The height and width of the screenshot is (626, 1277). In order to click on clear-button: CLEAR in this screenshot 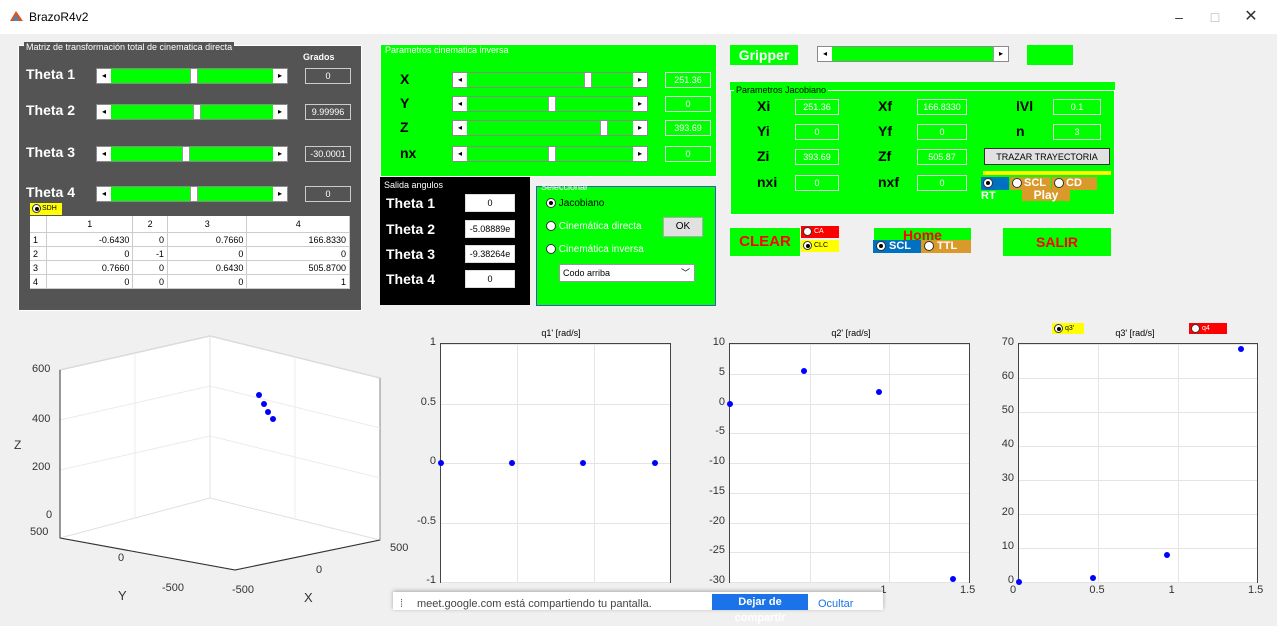, I will do `click(765, 242)`.